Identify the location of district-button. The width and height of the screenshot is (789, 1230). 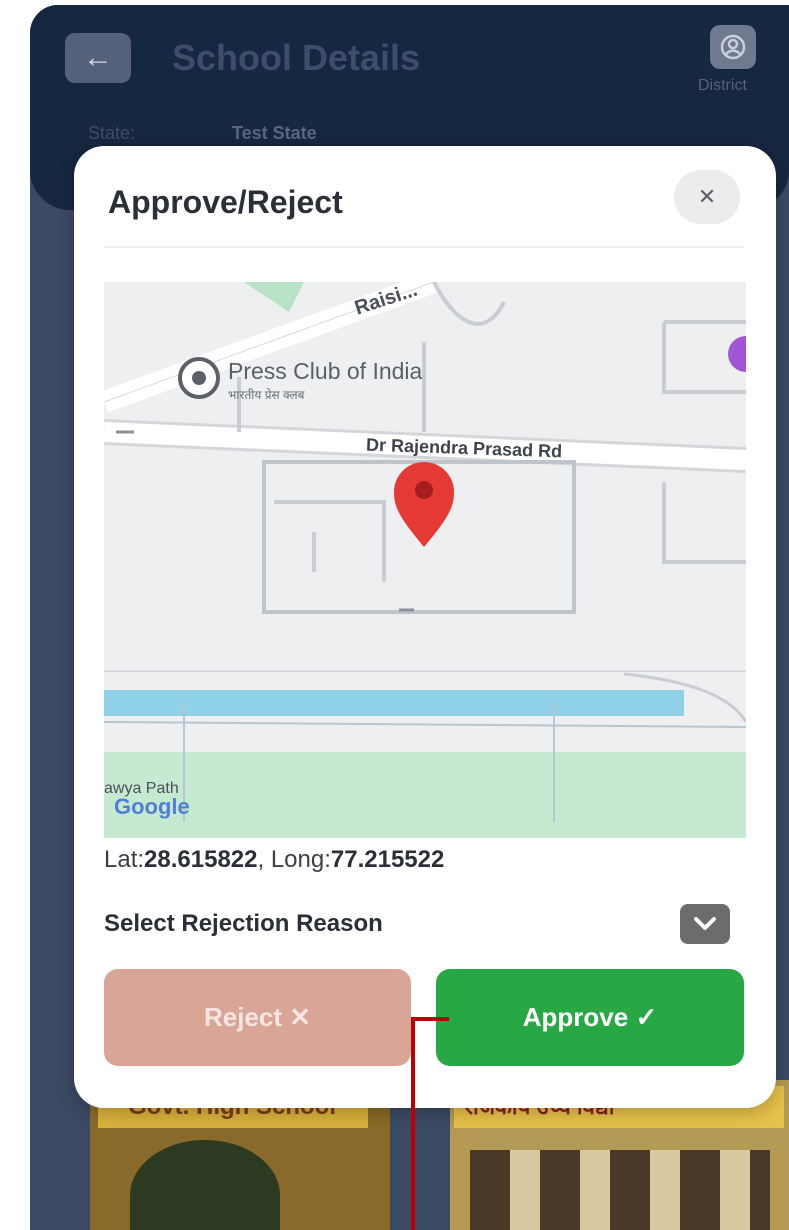
(733, 47).